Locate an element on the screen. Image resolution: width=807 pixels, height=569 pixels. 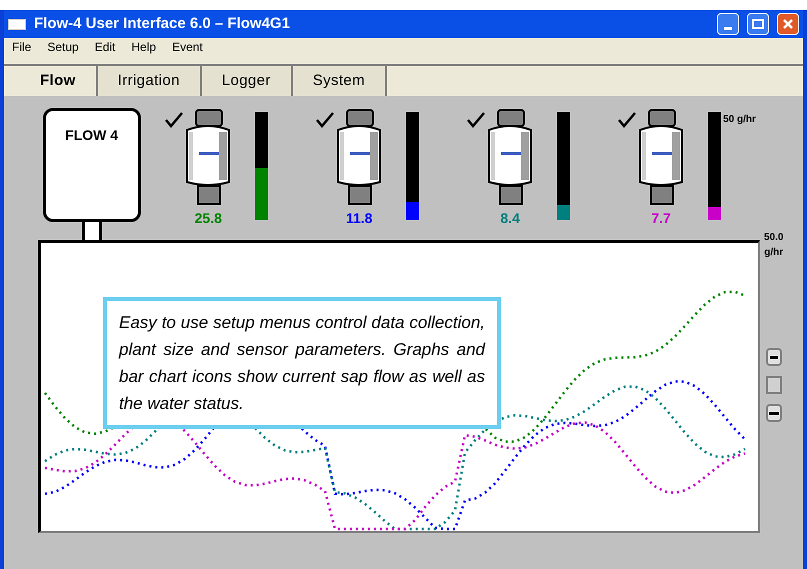
menu-item: Event is located at coordinates (187, 47).